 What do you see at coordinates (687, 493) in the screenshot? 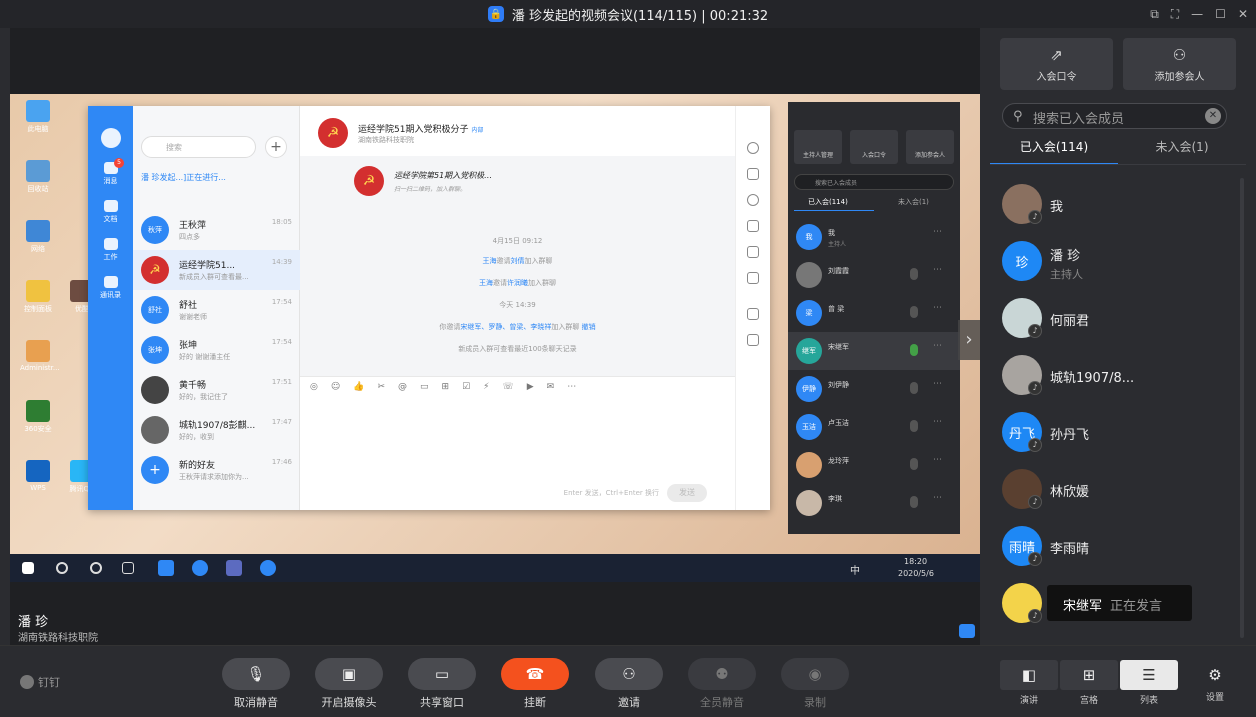
I see `send-button: 发送` at bounding box center [687, 493].